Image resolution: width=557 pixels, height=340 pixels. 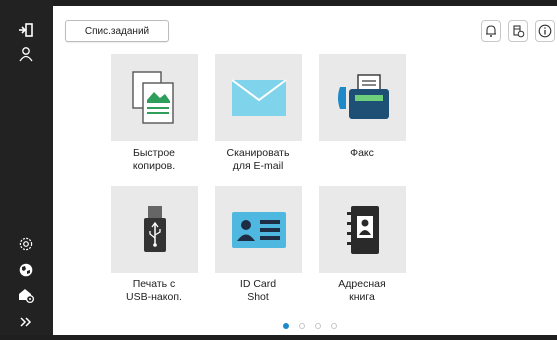 I want to click on logout-icon, so click(x=26, y=30).